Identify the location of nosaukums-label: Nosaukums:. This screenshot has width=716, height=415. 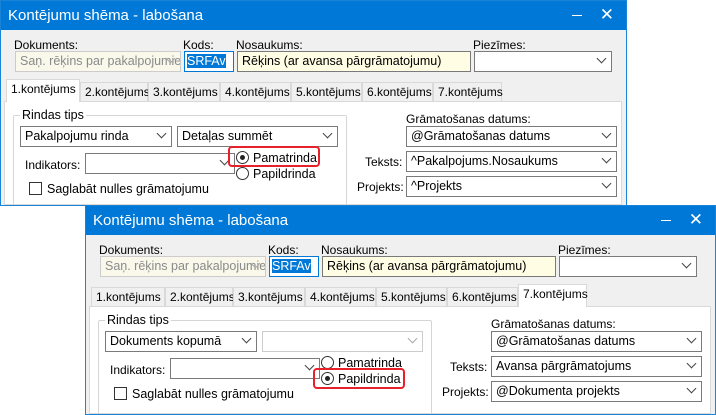
(269, 45).